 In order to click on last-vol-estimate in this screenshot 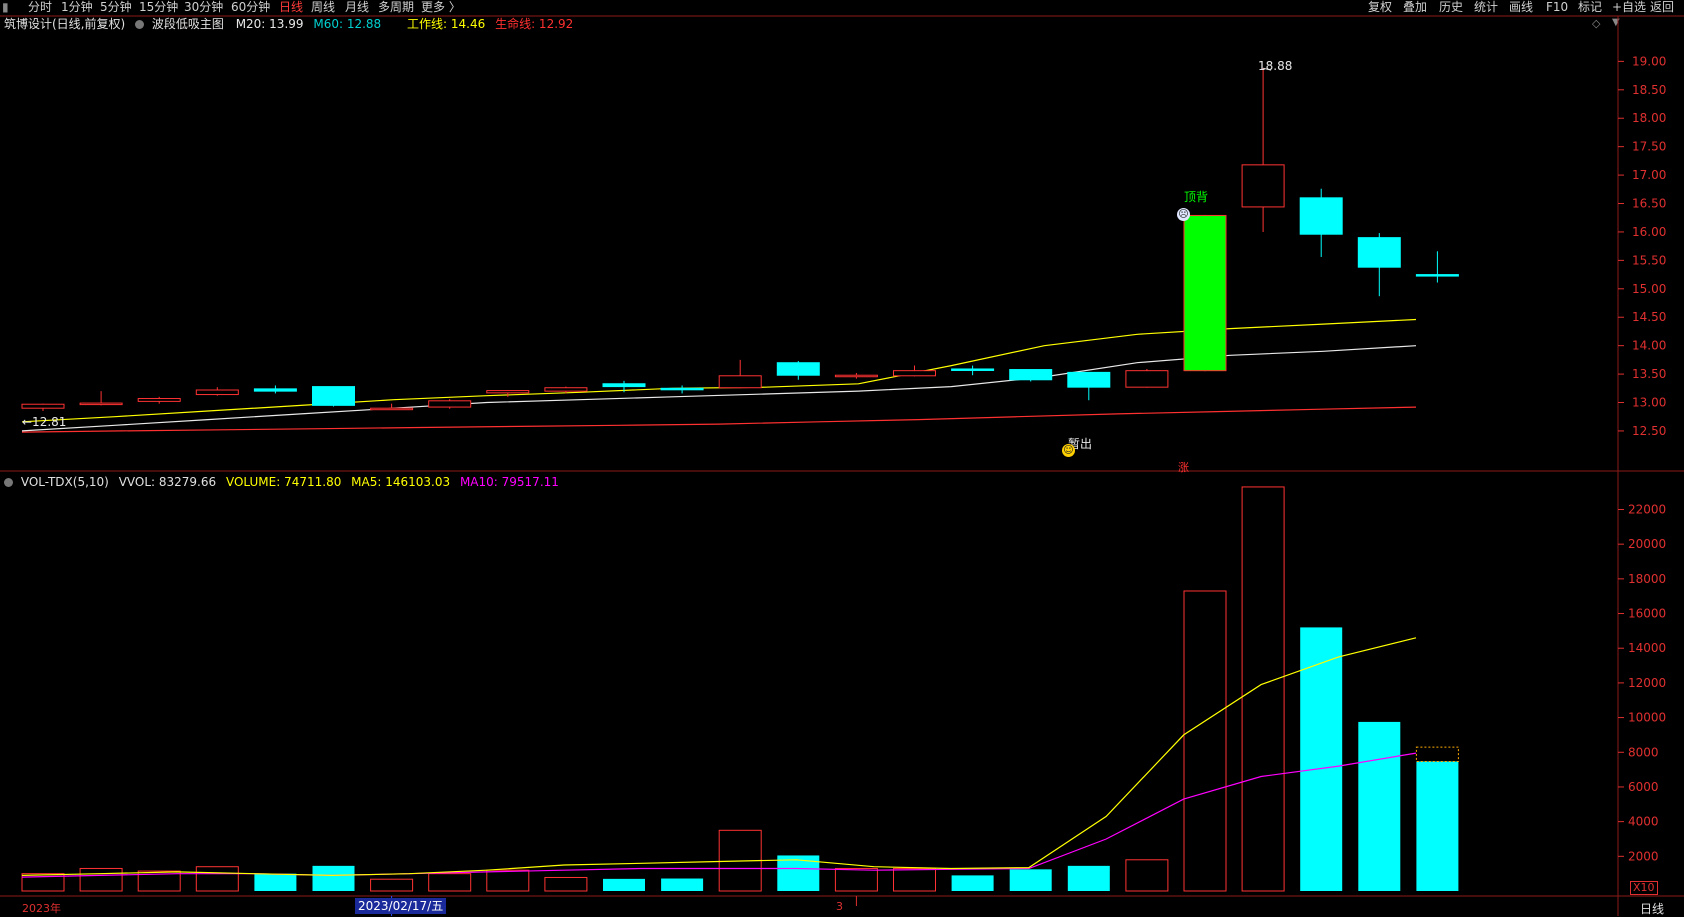, I will do `click(1437, 754)`.